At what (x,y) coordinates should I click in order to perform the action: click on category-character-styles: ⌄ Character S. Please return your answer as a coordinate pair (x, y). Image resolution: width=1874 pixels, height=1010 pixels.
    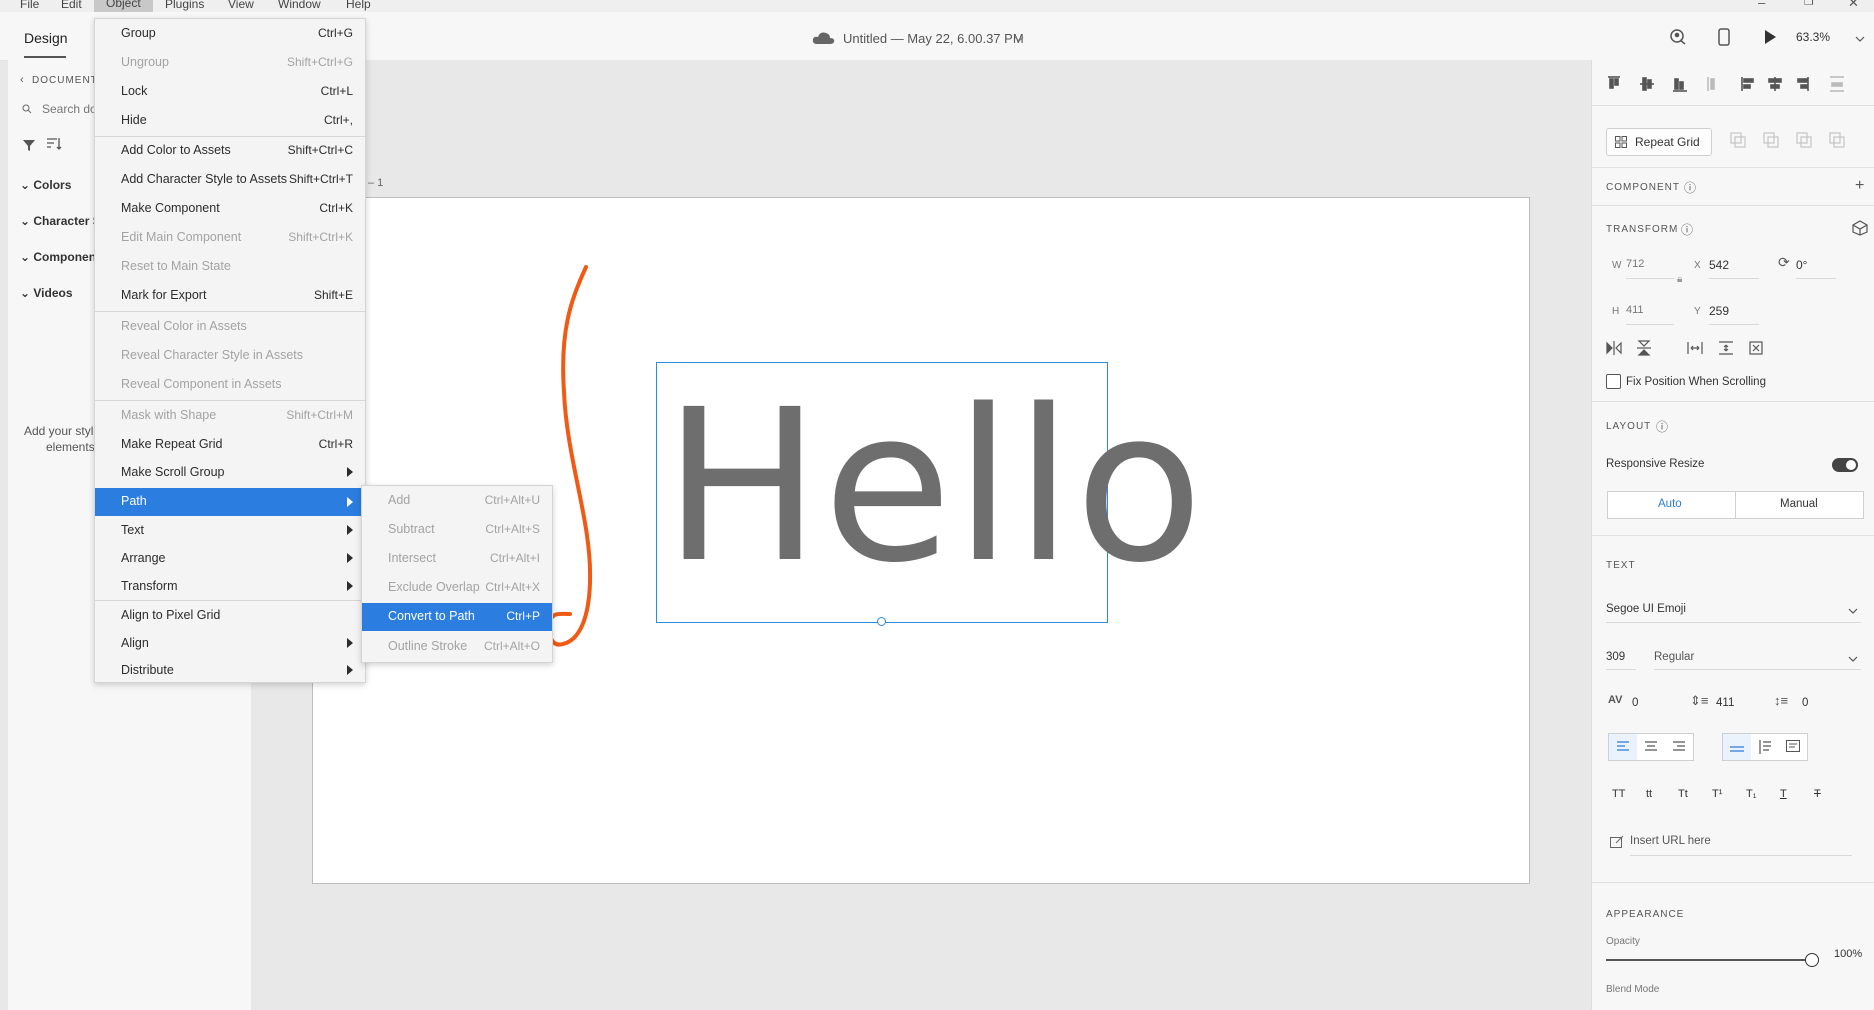
    Looking at the image, I should click on (60, 221).